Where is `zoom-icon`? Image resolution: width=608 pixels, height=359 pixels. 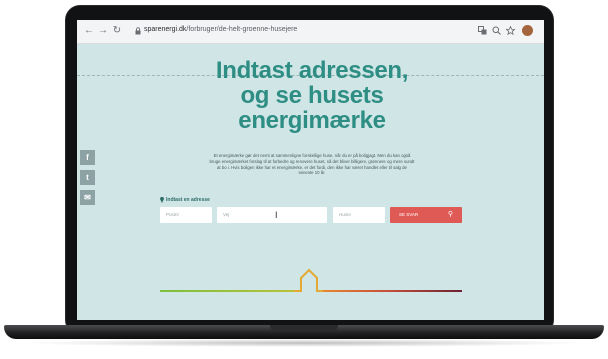 zoom-icon is located at coordinates (496, 31).